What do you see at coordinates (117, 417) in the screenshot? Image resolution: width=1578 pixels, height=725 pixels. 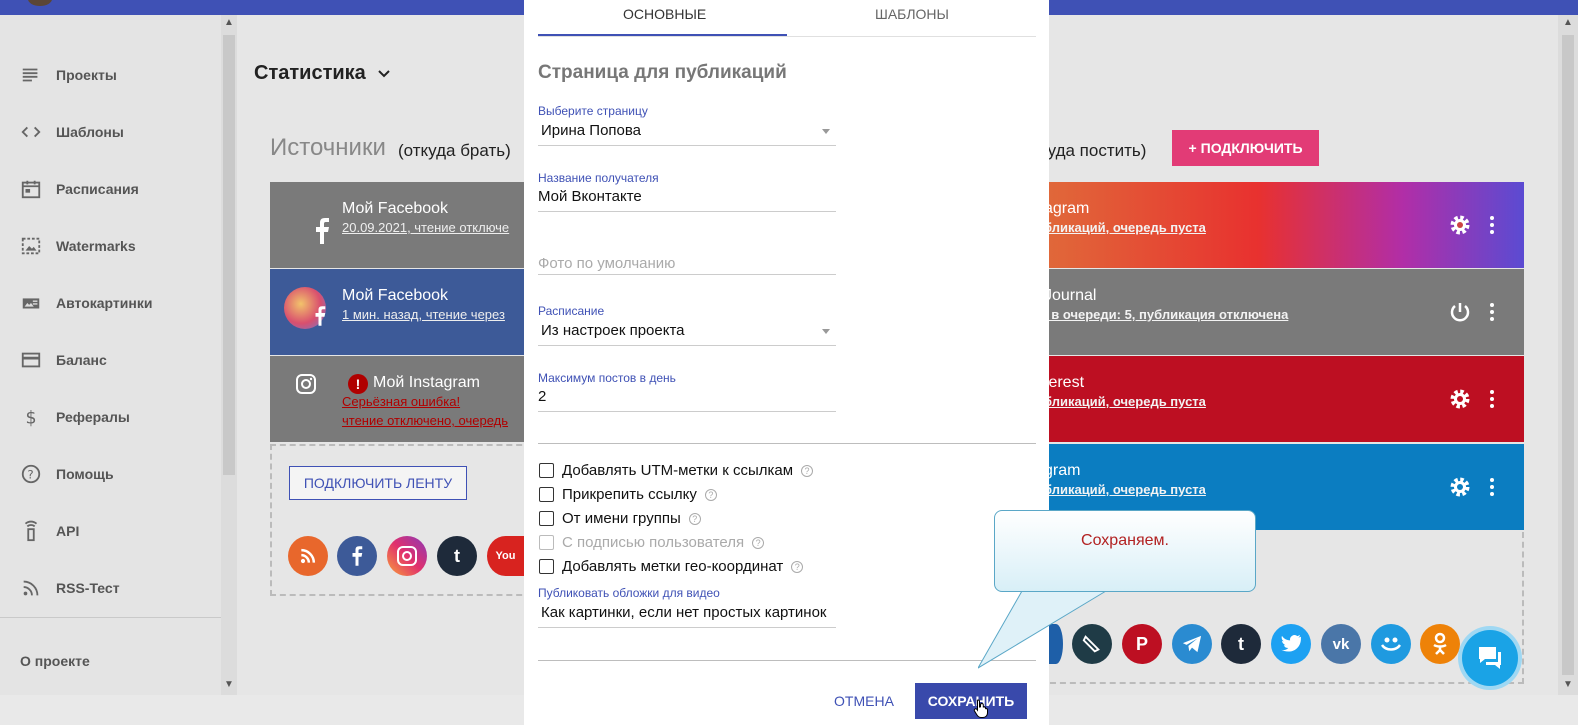 I see `sidebar-item-referrals: $ Рефералы` at bounding box center [117, 417].